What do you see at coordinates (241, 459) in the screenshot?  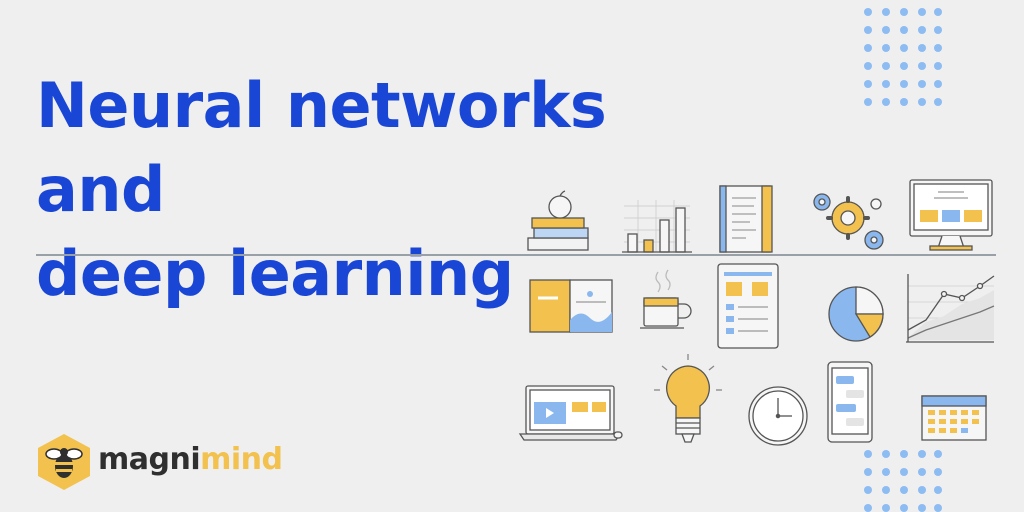 I see `brand-name-part2: mind` at bounding box center [241, 459].